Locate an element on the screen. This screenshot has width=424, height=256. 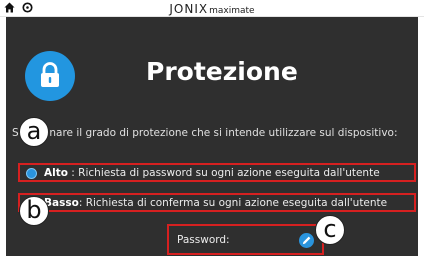
callout-marker-b: b is located at coordinates (34, 211).